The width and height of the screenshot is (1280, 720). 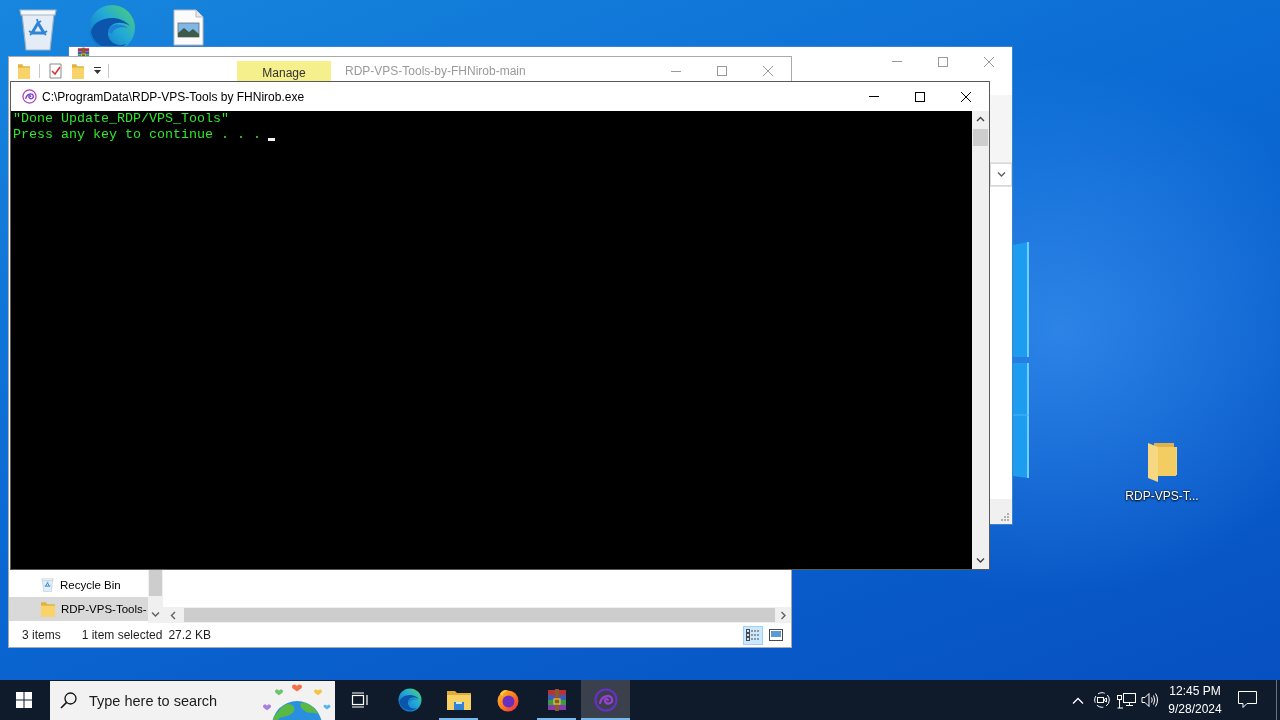 I want to click on dropdown-button, so click(x=1001, y=174).